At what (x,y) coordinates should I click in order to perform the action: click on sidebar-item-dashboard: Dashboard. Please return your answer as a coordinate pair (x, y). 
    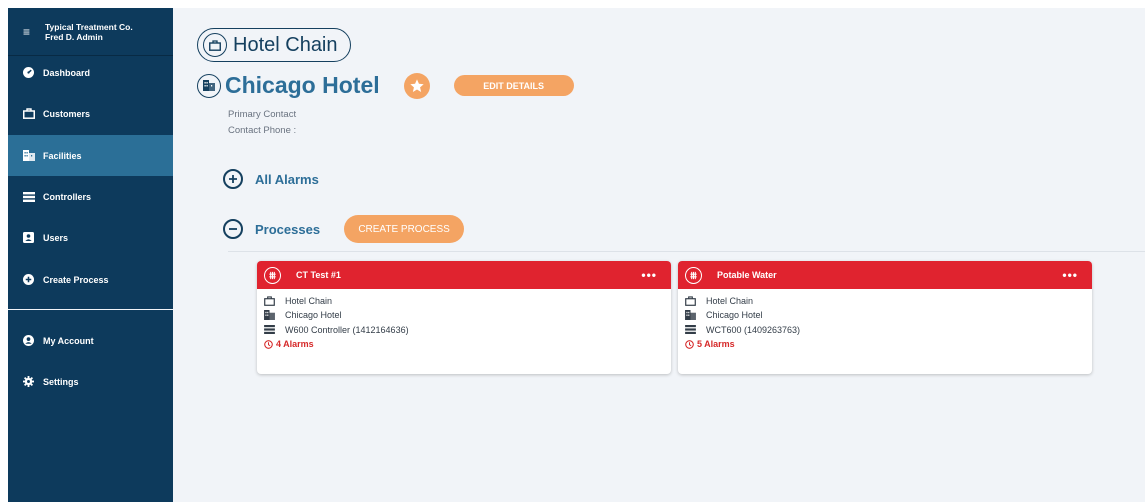
    Looking at the image, I should click on (90, 72).